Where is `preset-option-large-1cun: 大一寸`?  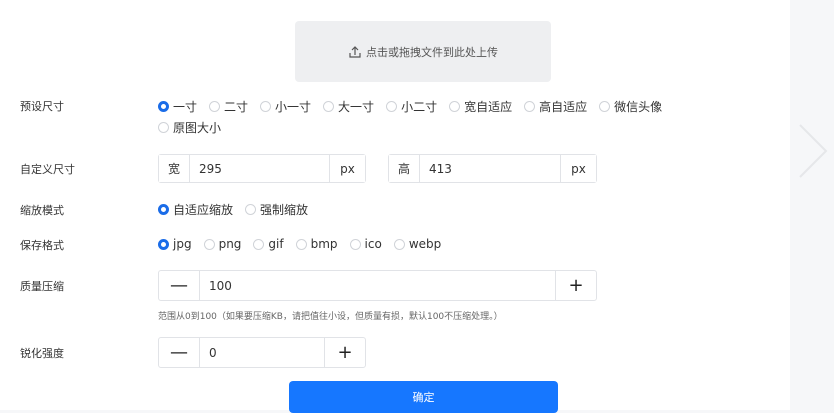 preset-option-large-1cun: 大一寸 is located at coordinates (348, 106).